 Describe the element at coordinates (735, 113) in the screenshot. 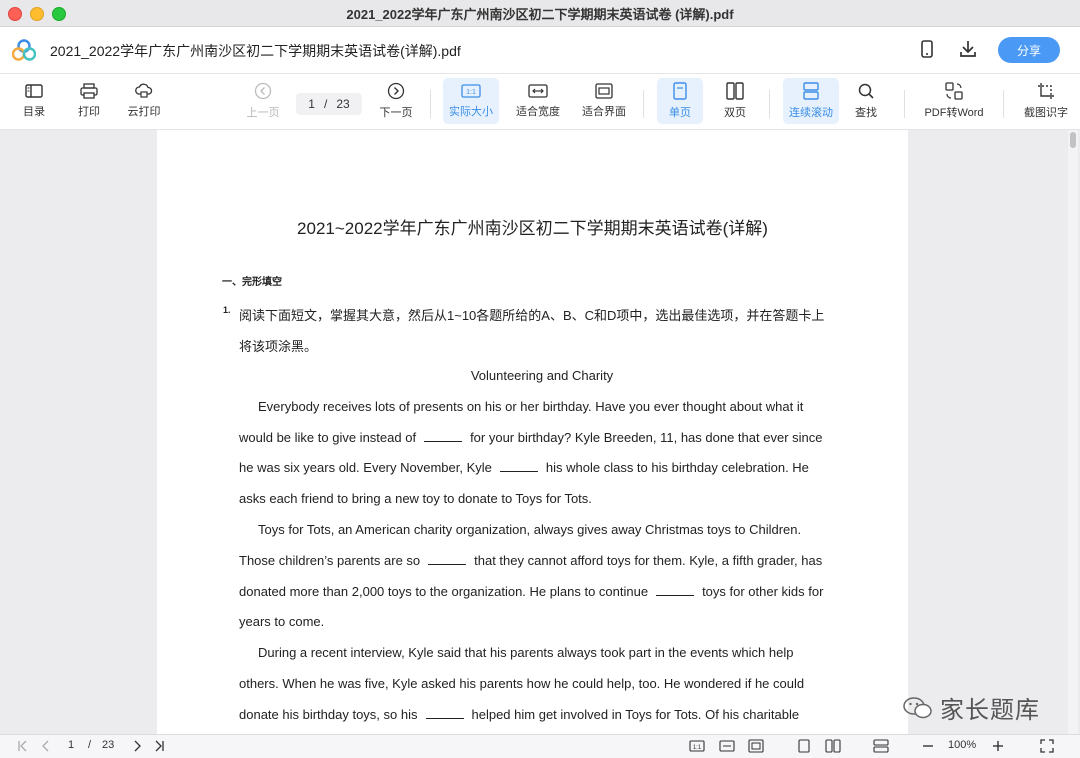

I see `double-page-label: 双页` at that location.